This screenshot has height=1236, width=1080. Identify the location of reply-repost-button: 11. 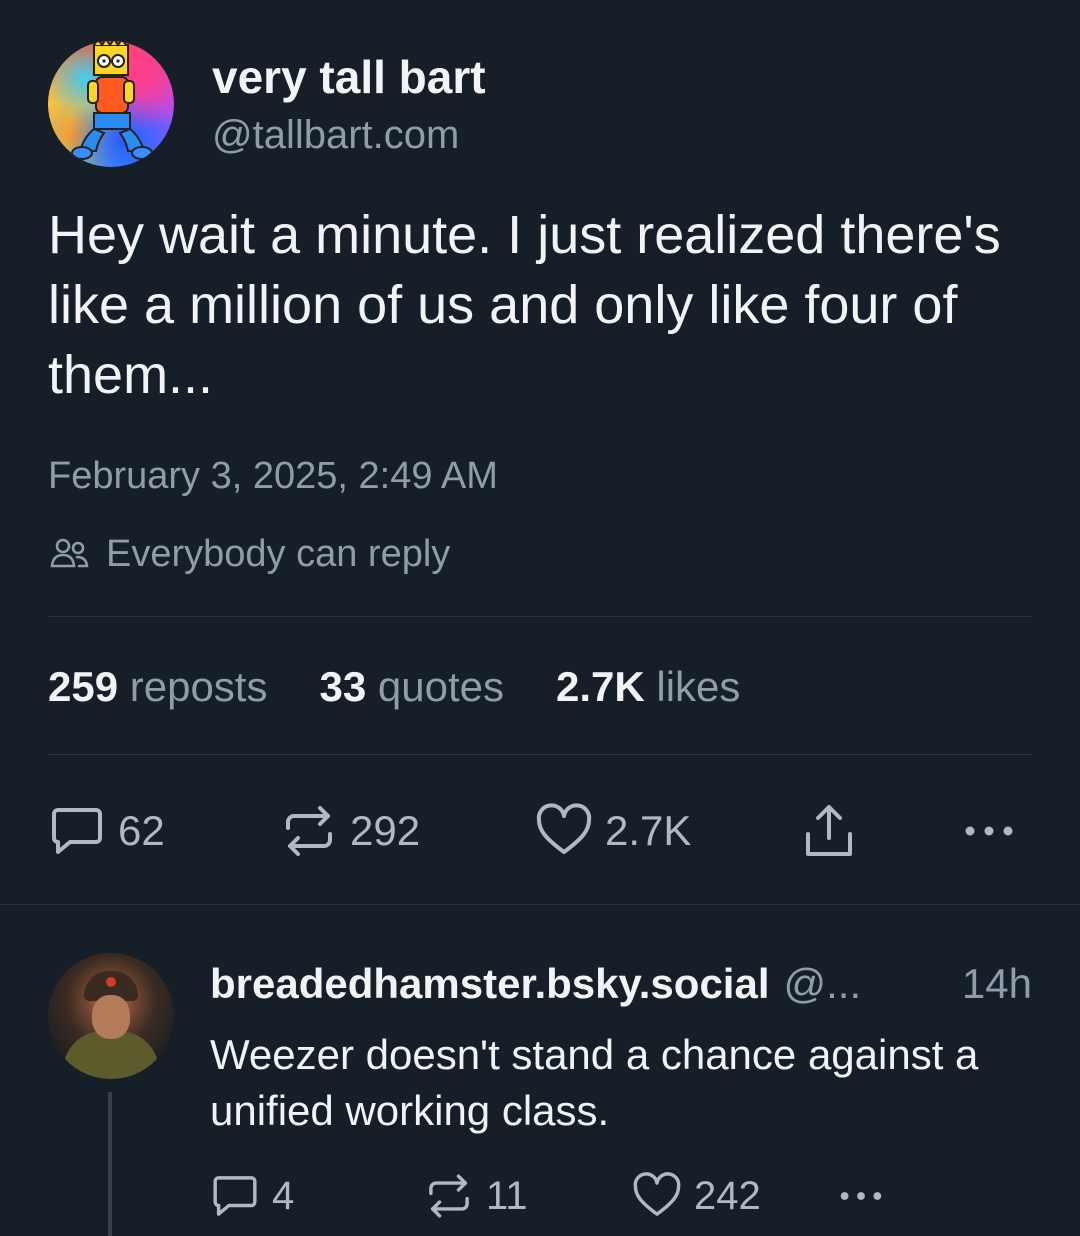
(476, 1196).